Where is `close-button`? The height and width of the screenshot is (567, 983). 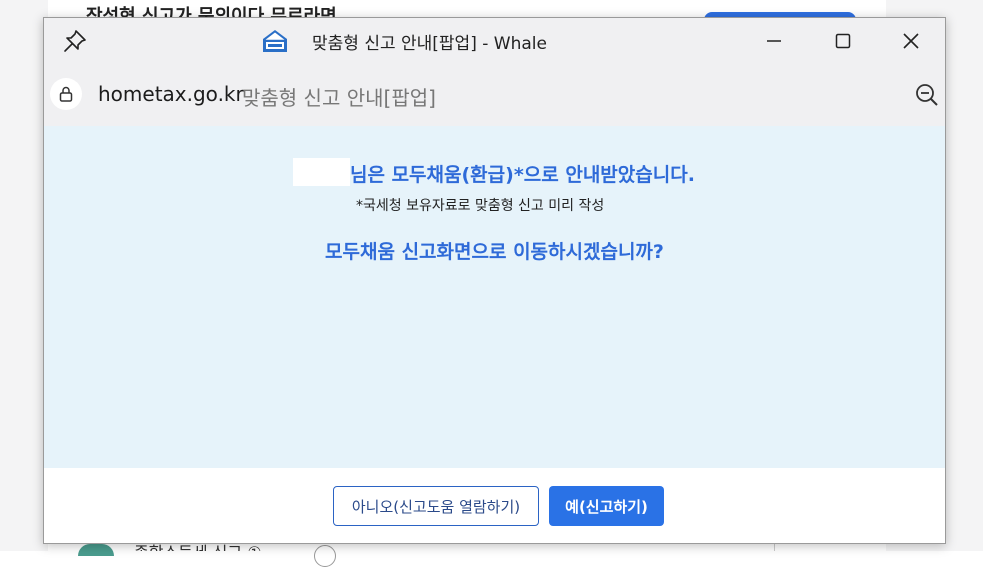
close-button is located at coordinates (911, 41).